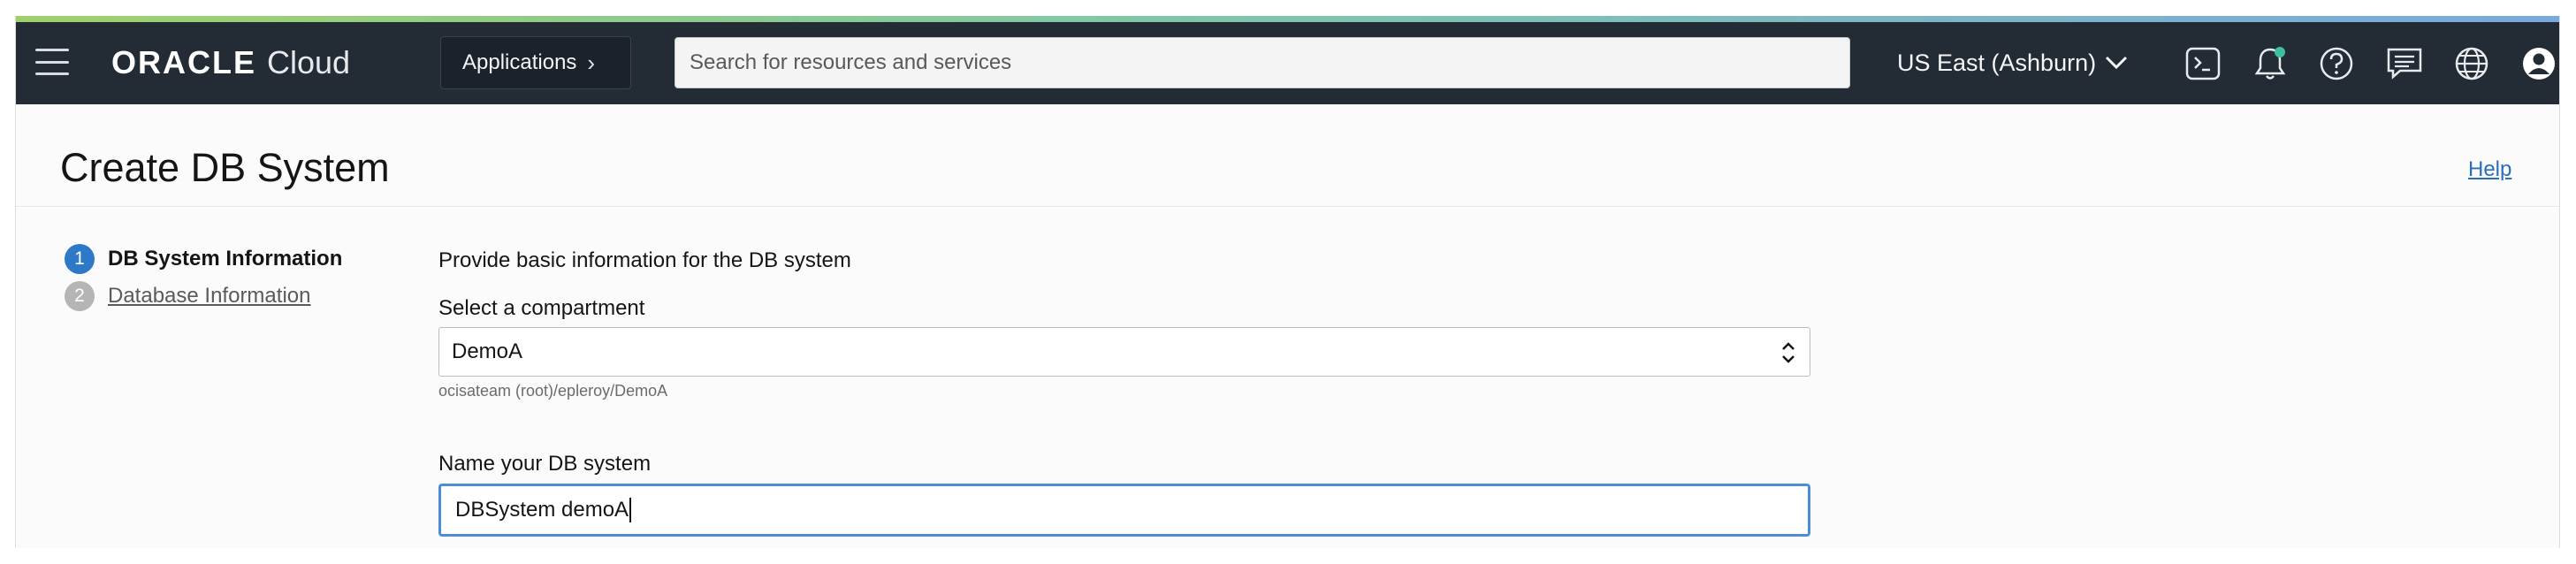 The width and height of the screenshot is (2576, 564). I want to click on name-label: Name your DB system, so click(545, 464).